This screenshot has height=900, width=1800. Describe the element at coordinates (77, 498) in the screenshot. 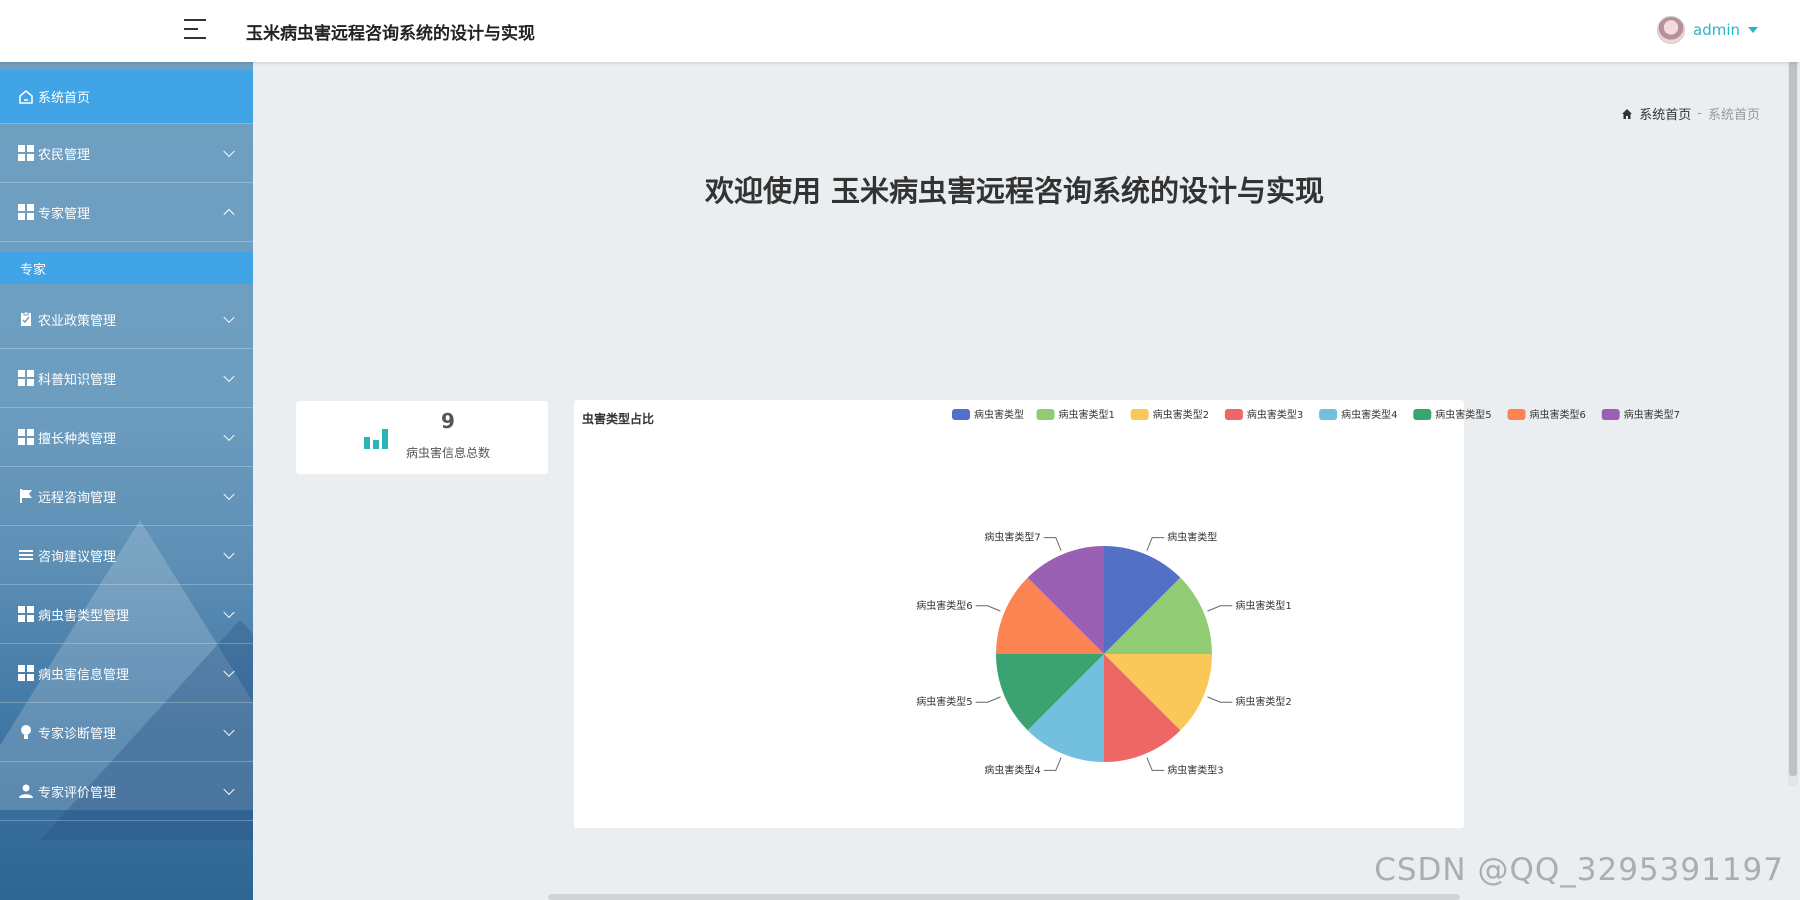

I see `sidebar-item-label: 远程咨询管理` at that location.